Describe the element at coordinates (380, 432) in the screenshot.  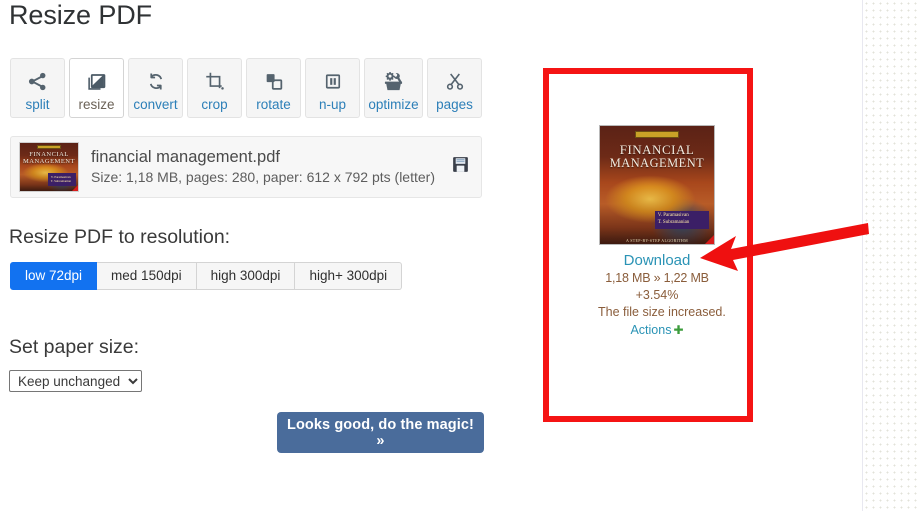
I see `submit-button: Looks good, do the magic! »` at that location.